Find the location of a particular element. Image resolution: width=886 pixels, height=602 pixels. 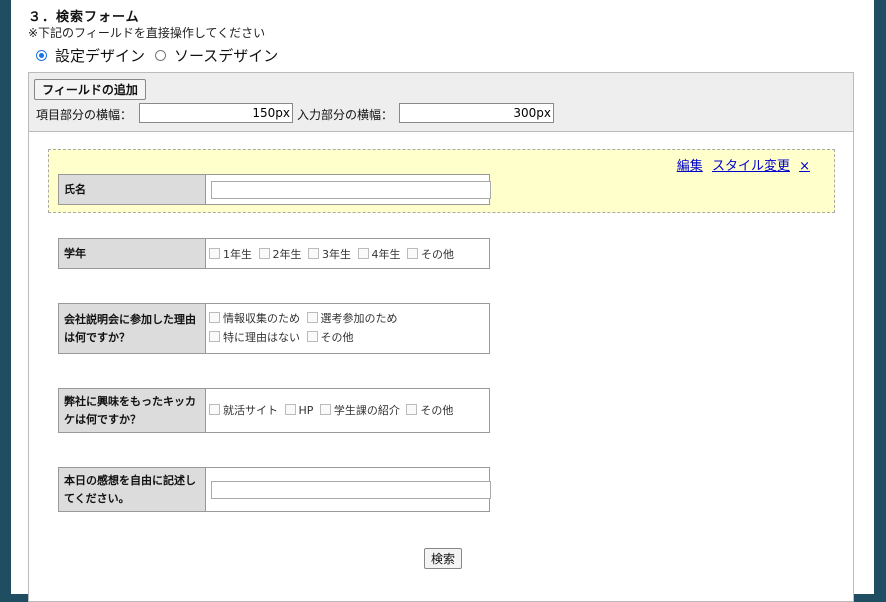

section-title: ３．検索フォーム is located at coordinates (84, 17).